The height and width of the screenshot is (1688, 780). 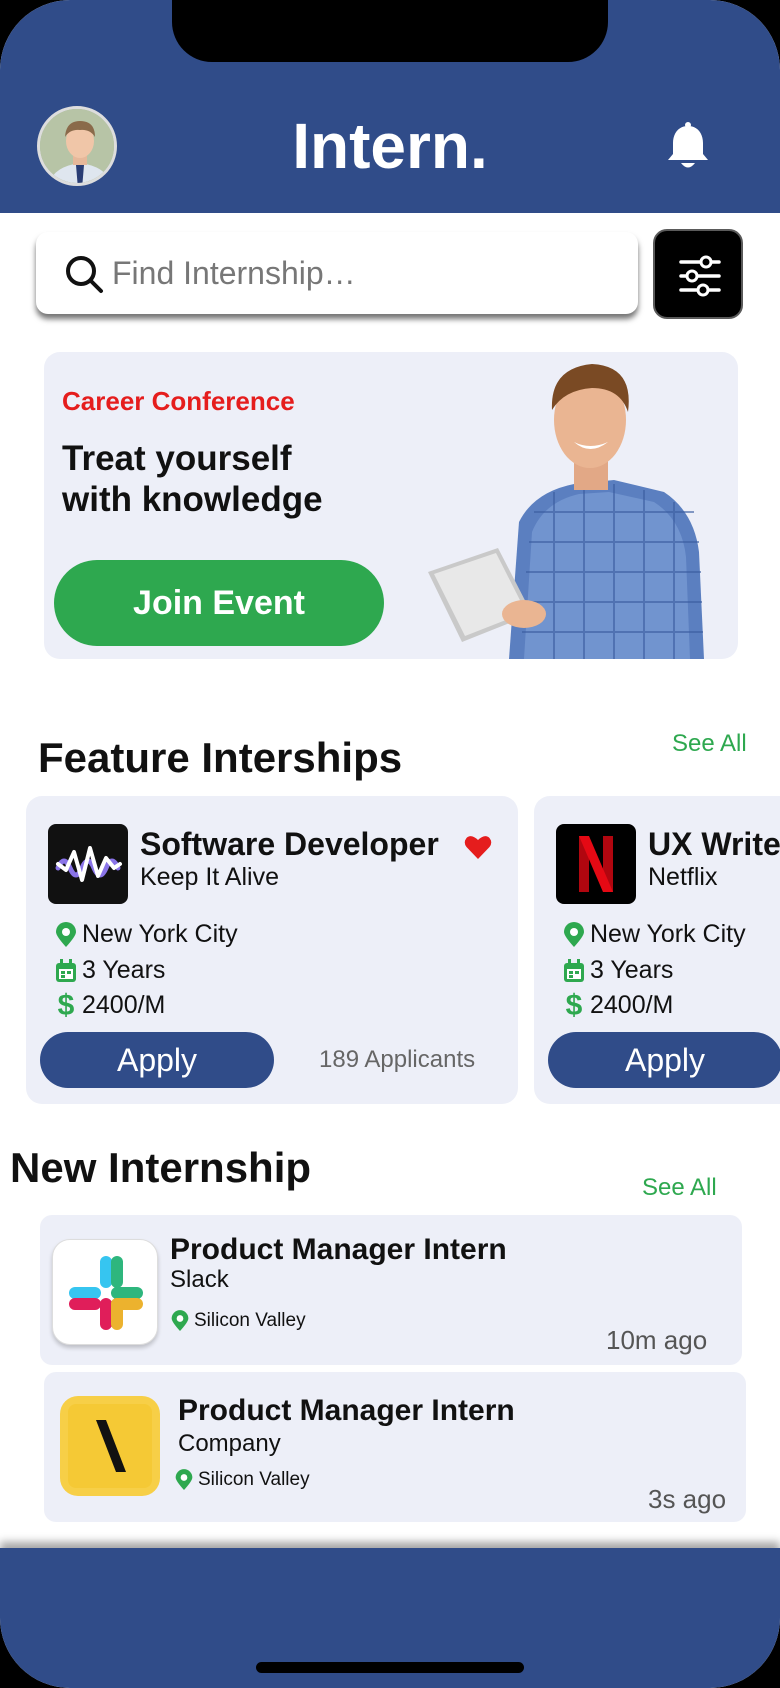 I want to click on home-indicator, so click(x=390, y=1667).